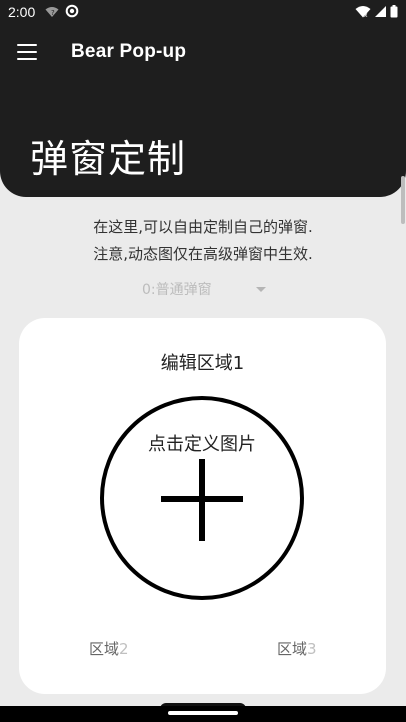 The image size is (406, 722). I want to click on popup-type-dropdown: 0:普通弹窗, so click(205, 289).